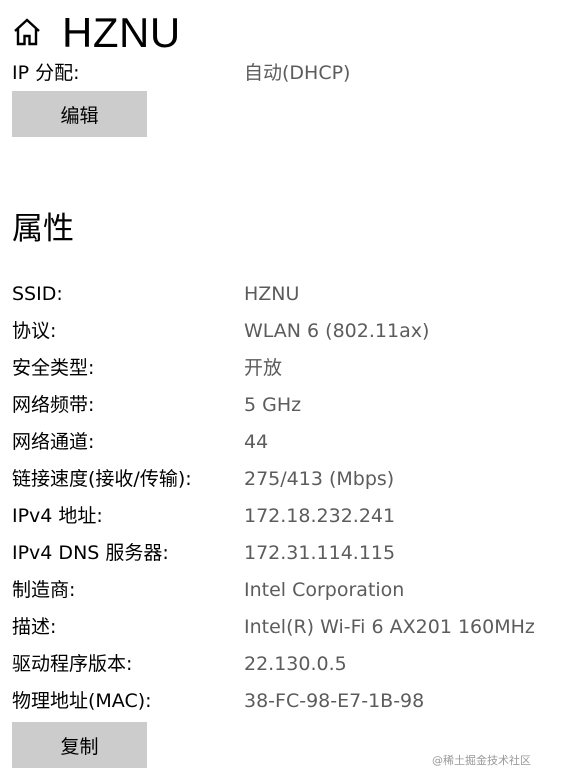 The width and height of the screenshot is (566, 783). Describe the element at coordinates (34, 627) in the screenshot. I see `property-label: 描述:` at that location.